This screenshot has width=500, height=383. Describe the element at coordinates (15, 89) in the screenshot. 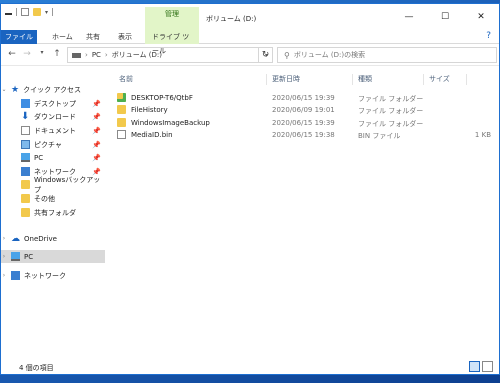

I see `star-icon: ★` at that location.